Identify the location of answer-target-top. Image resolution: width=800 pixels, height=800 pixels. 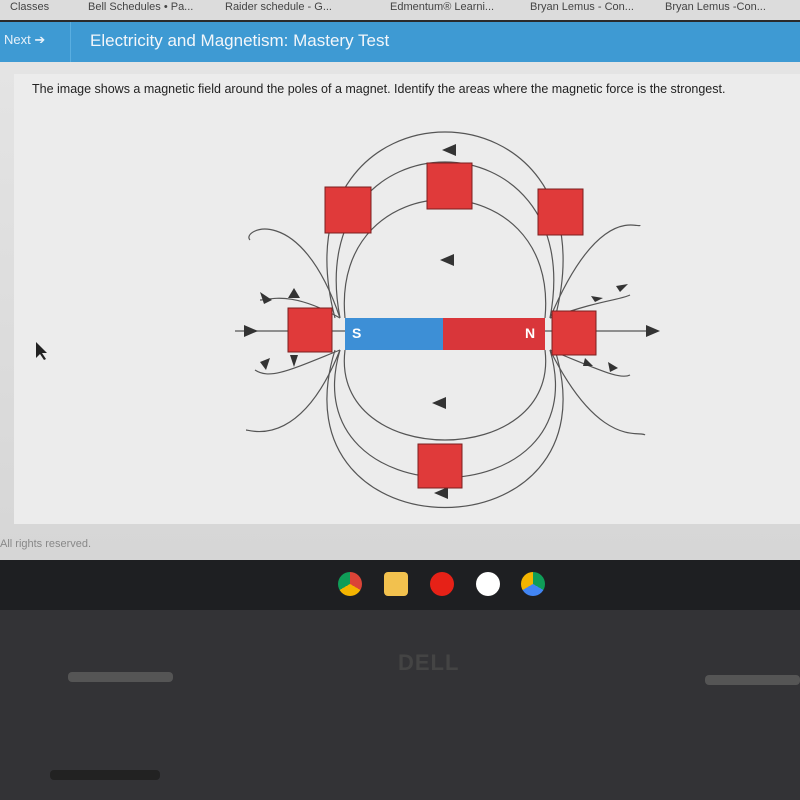
(449, 186).